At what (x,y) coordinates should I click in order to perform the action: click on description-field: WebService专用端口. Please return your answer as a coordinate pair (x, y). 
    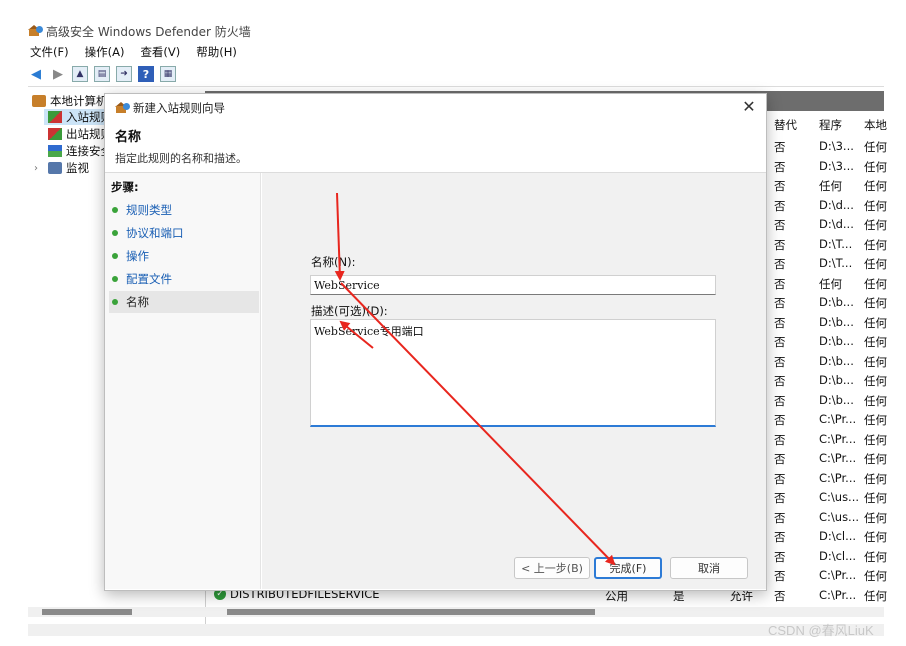
    Looking at the image, I should click on (513, 373).